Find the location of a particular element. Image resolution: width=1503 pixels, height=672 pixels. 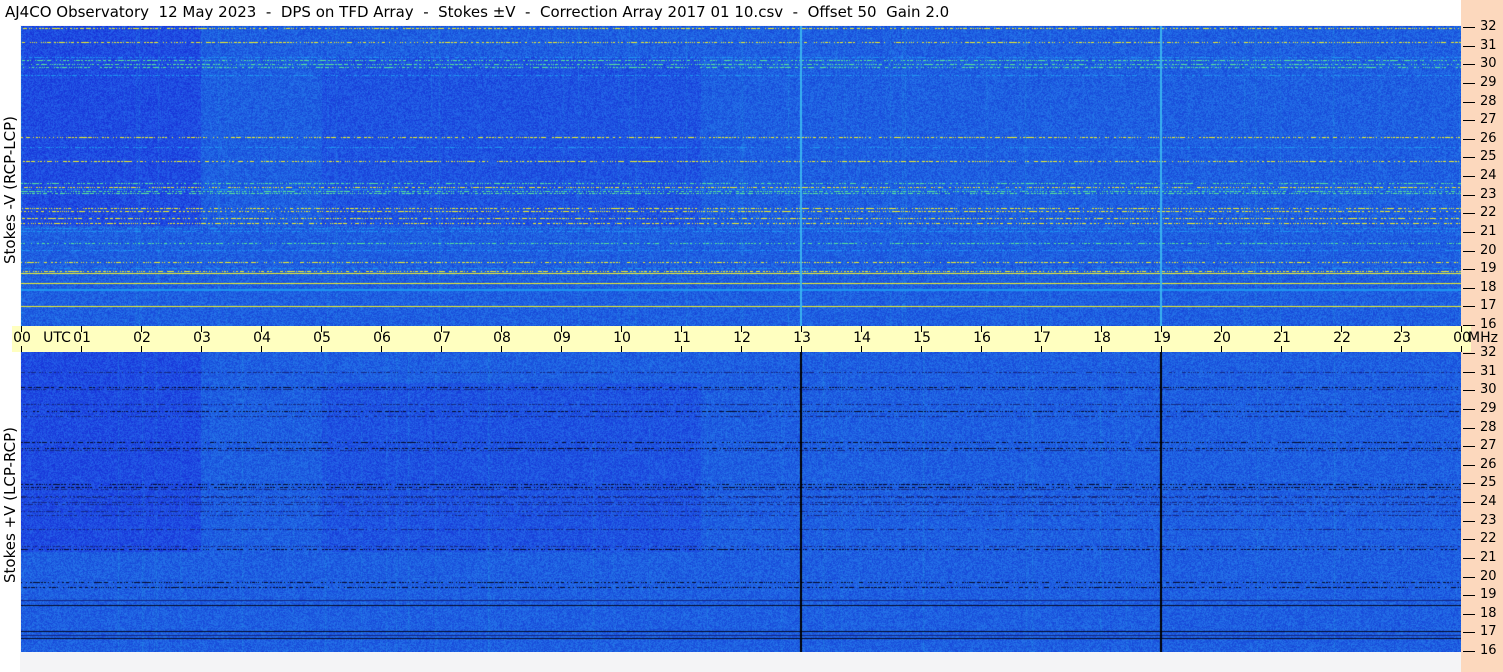

time-tick-label: 04 is located at coordinates (262, 338).